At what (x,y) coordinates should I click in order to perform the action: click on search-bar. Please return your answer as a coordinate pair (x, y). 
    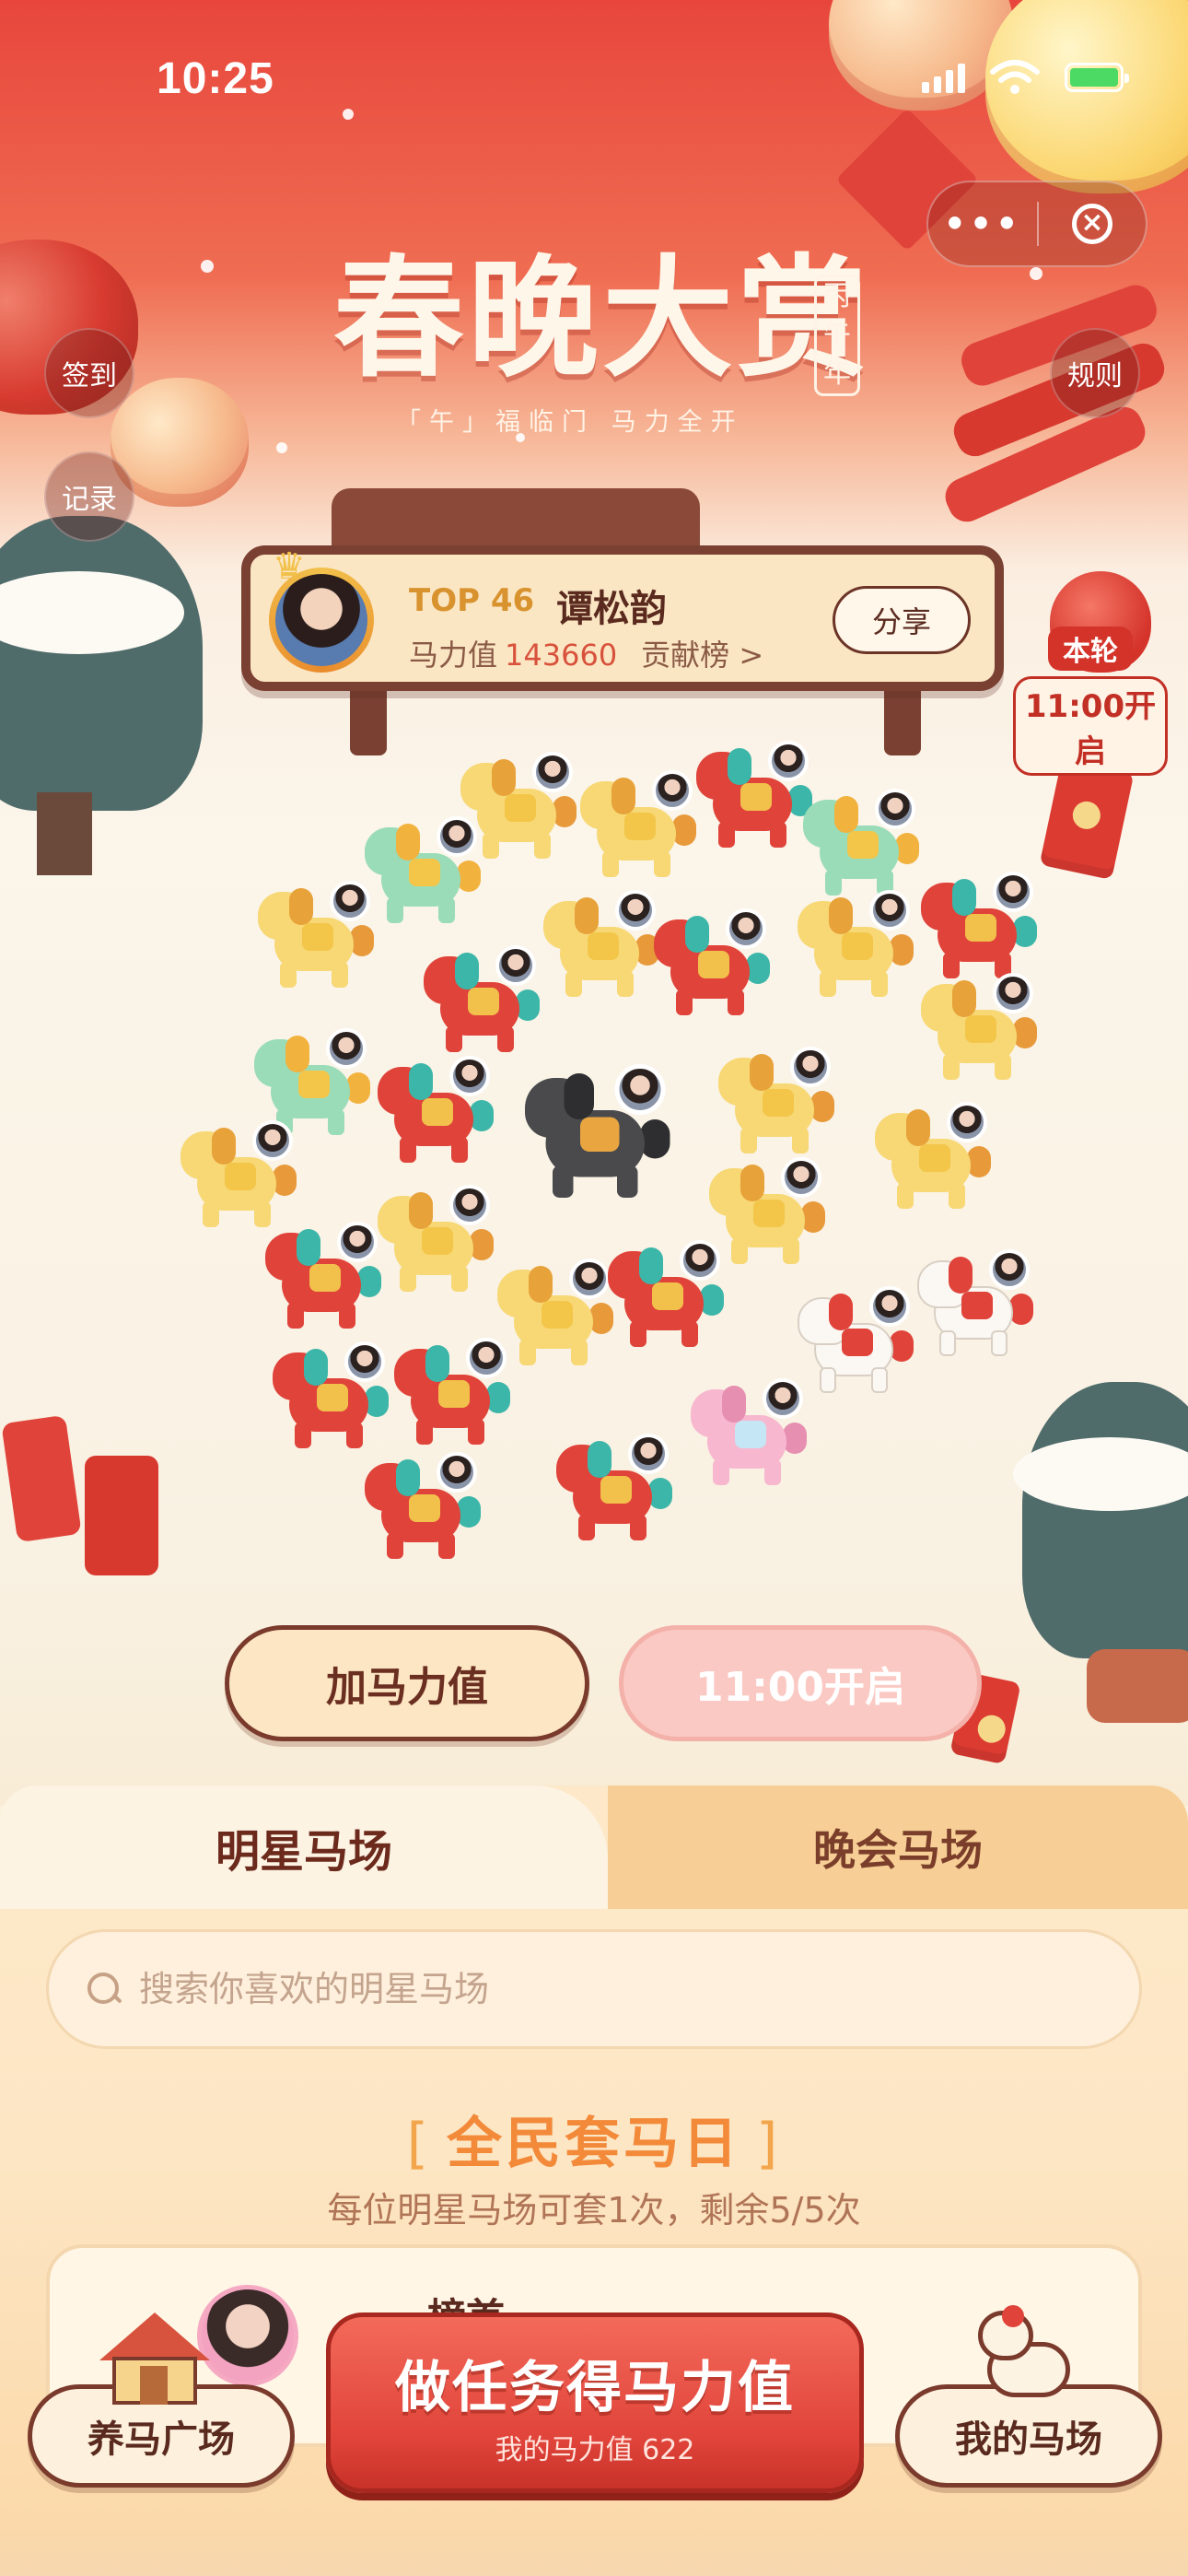
    Looking at the image, I should click on (594, 1989).